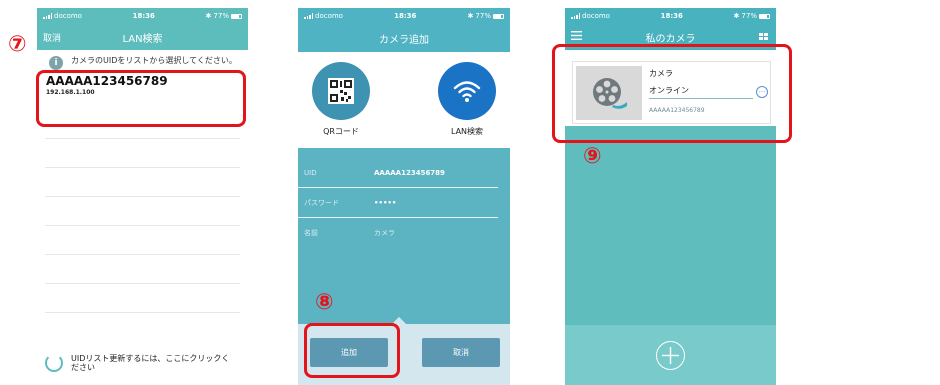 The width and height of the screenshot is (940, 385). Describe the element at coordinates (17, 44) in the screenshot. I see `step-7-marker: ⑦` at that location.